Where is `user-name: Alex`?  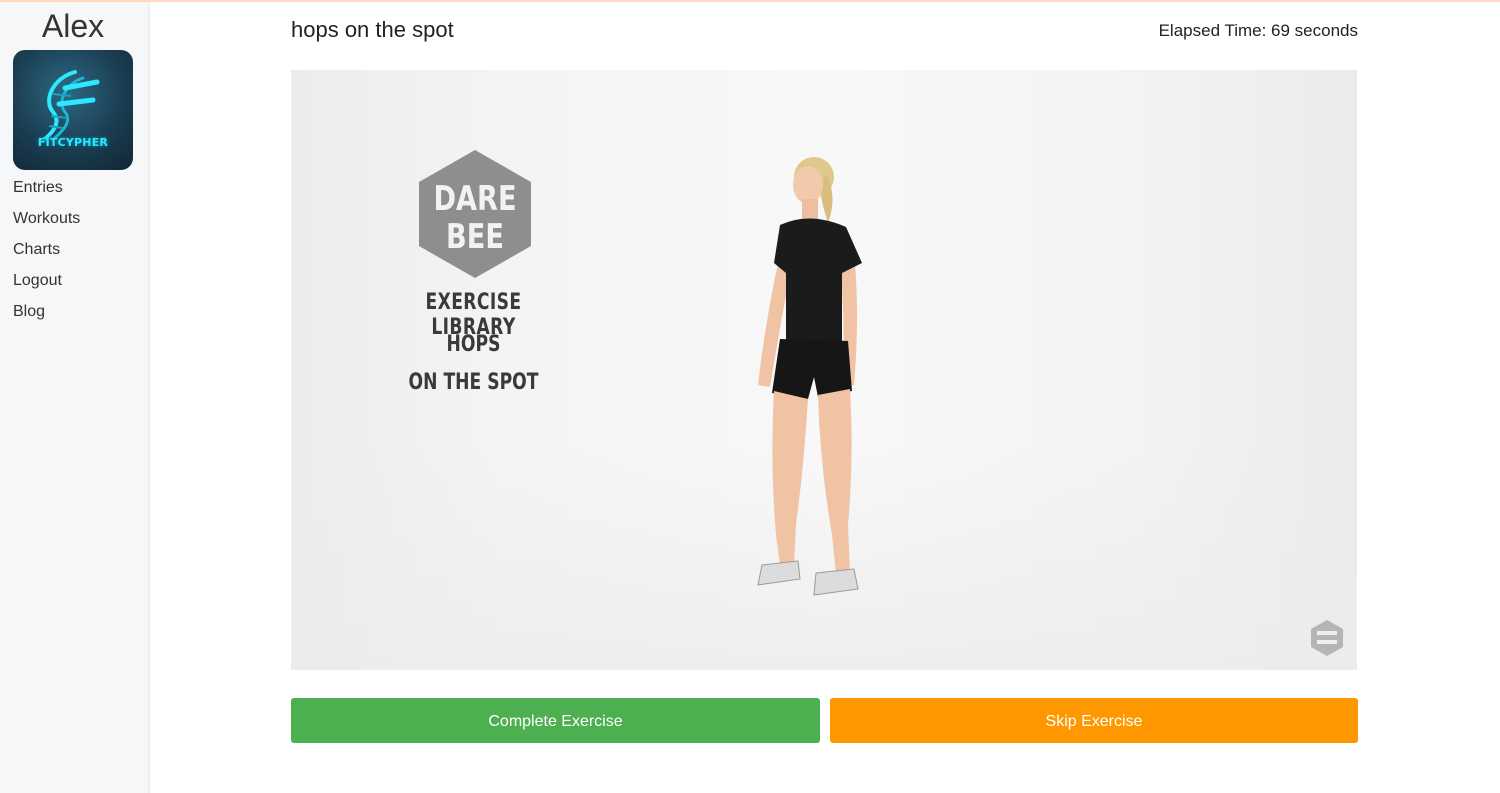 user-name: Alex is located at coordinates (73, 26).